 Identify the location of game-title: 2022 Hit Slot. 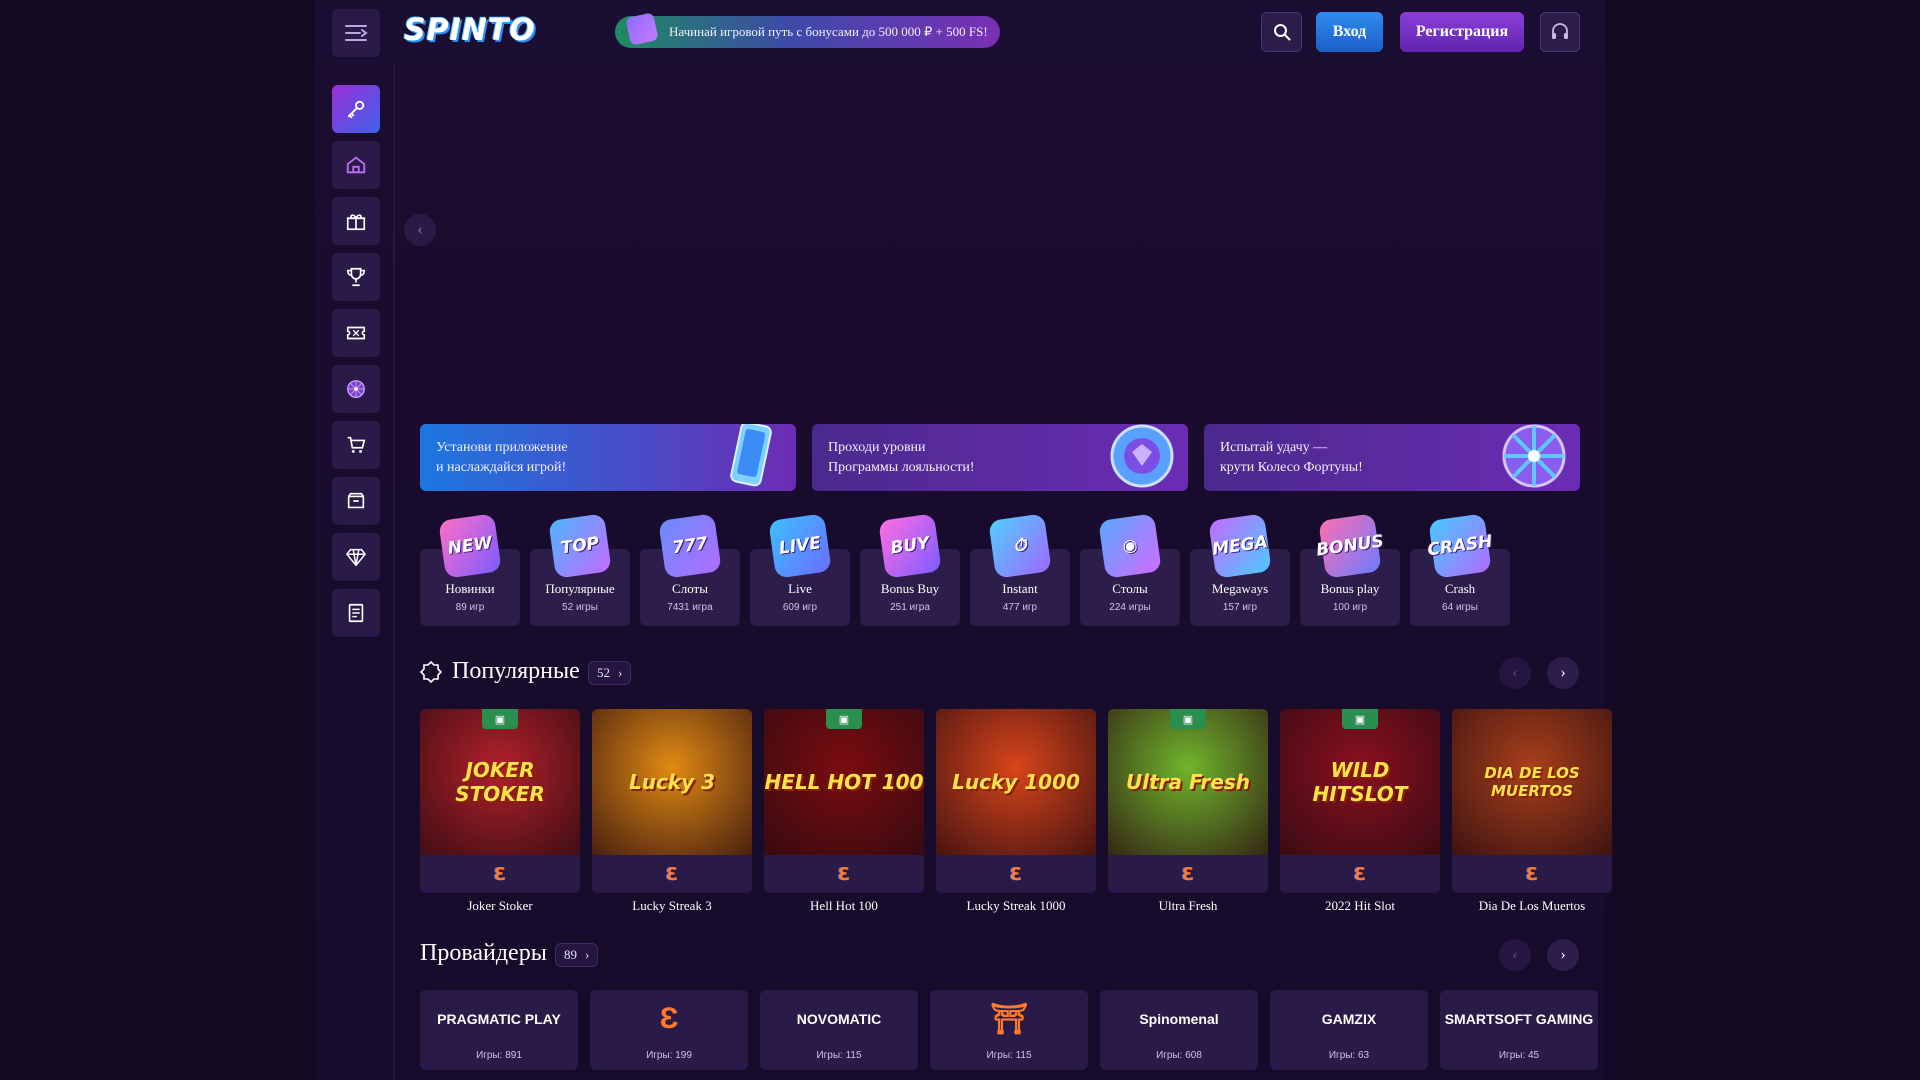
(1360, 906).